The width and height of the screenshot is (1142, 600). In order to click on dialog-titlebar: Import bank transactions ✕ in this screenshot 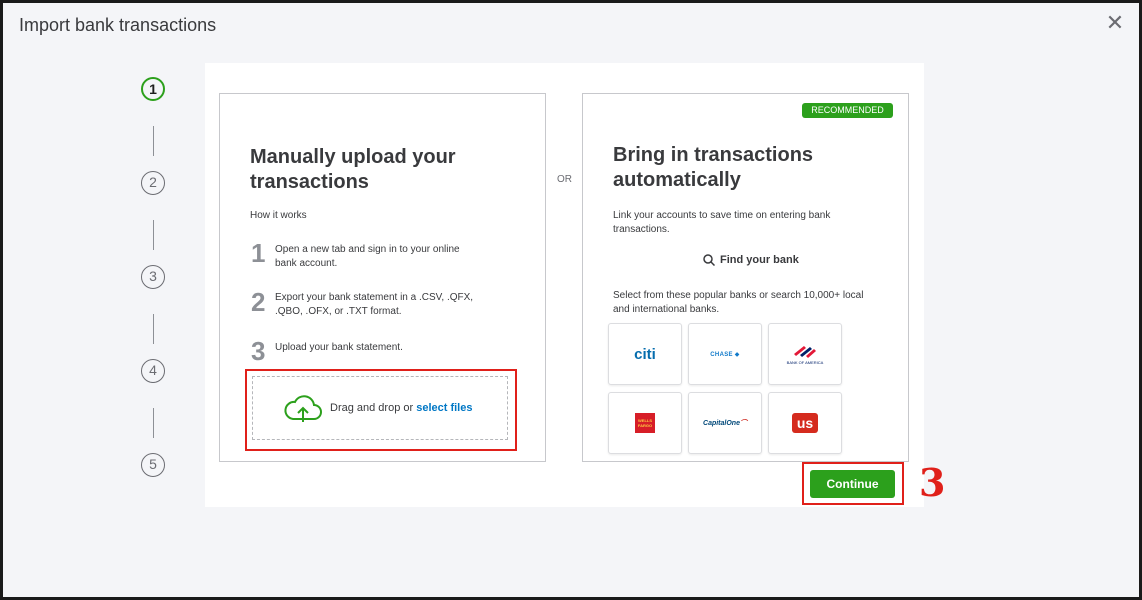, I will do `click(571, 25)`.